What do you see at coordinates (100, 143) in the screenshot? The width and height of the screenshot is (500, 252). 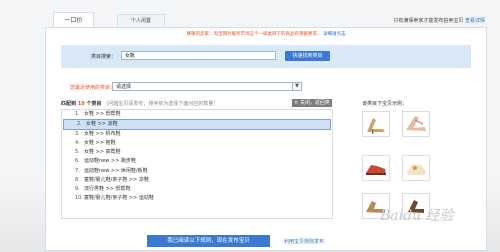 I see `item-label: 女鞋 >> 拖鞋` at bounding box center [100, 143].